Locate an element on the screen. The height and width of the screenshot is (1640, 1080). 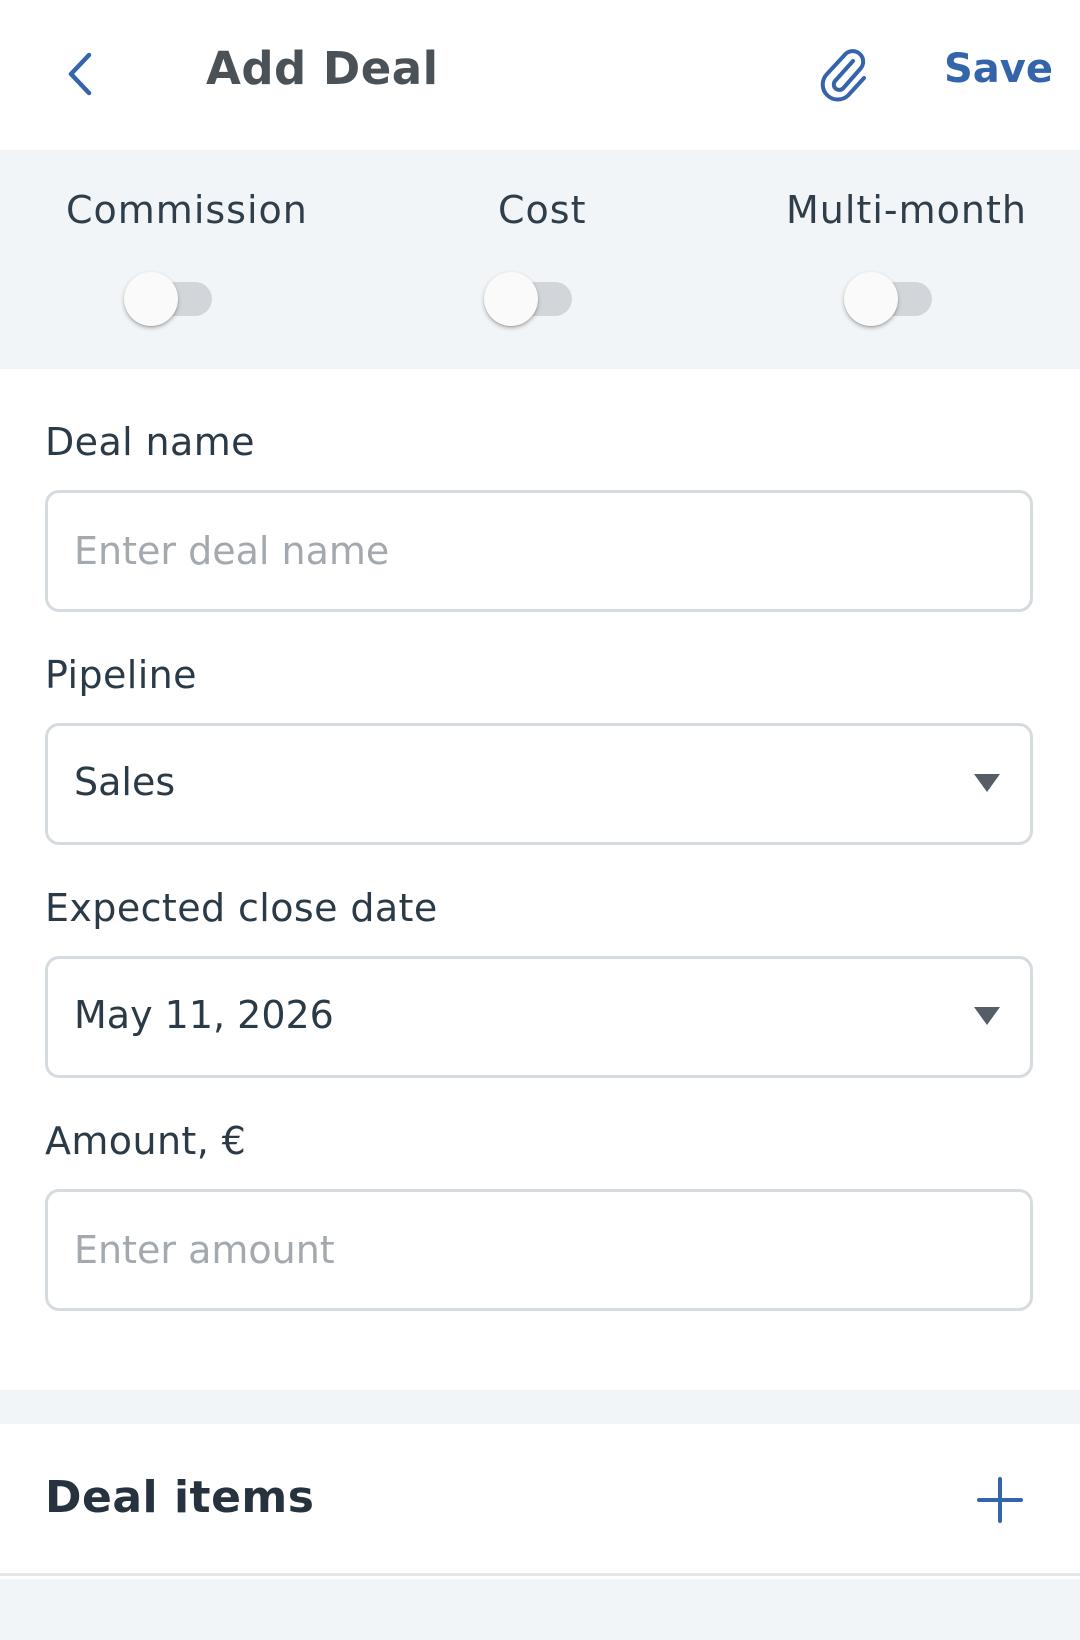
close-date-select: May 11, 2026 is located at coordinates (539, 1017).